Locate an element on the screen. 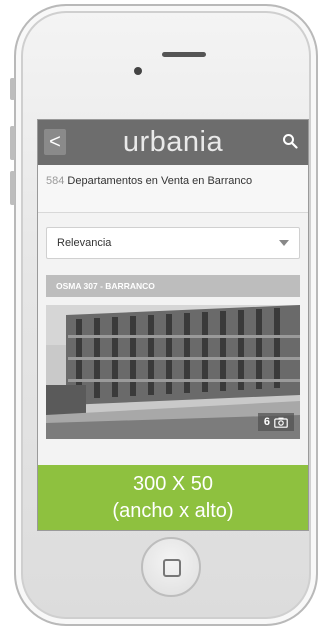  listing-title: OSMA 307 - BARRANCO is located at coordinates (105, 286).